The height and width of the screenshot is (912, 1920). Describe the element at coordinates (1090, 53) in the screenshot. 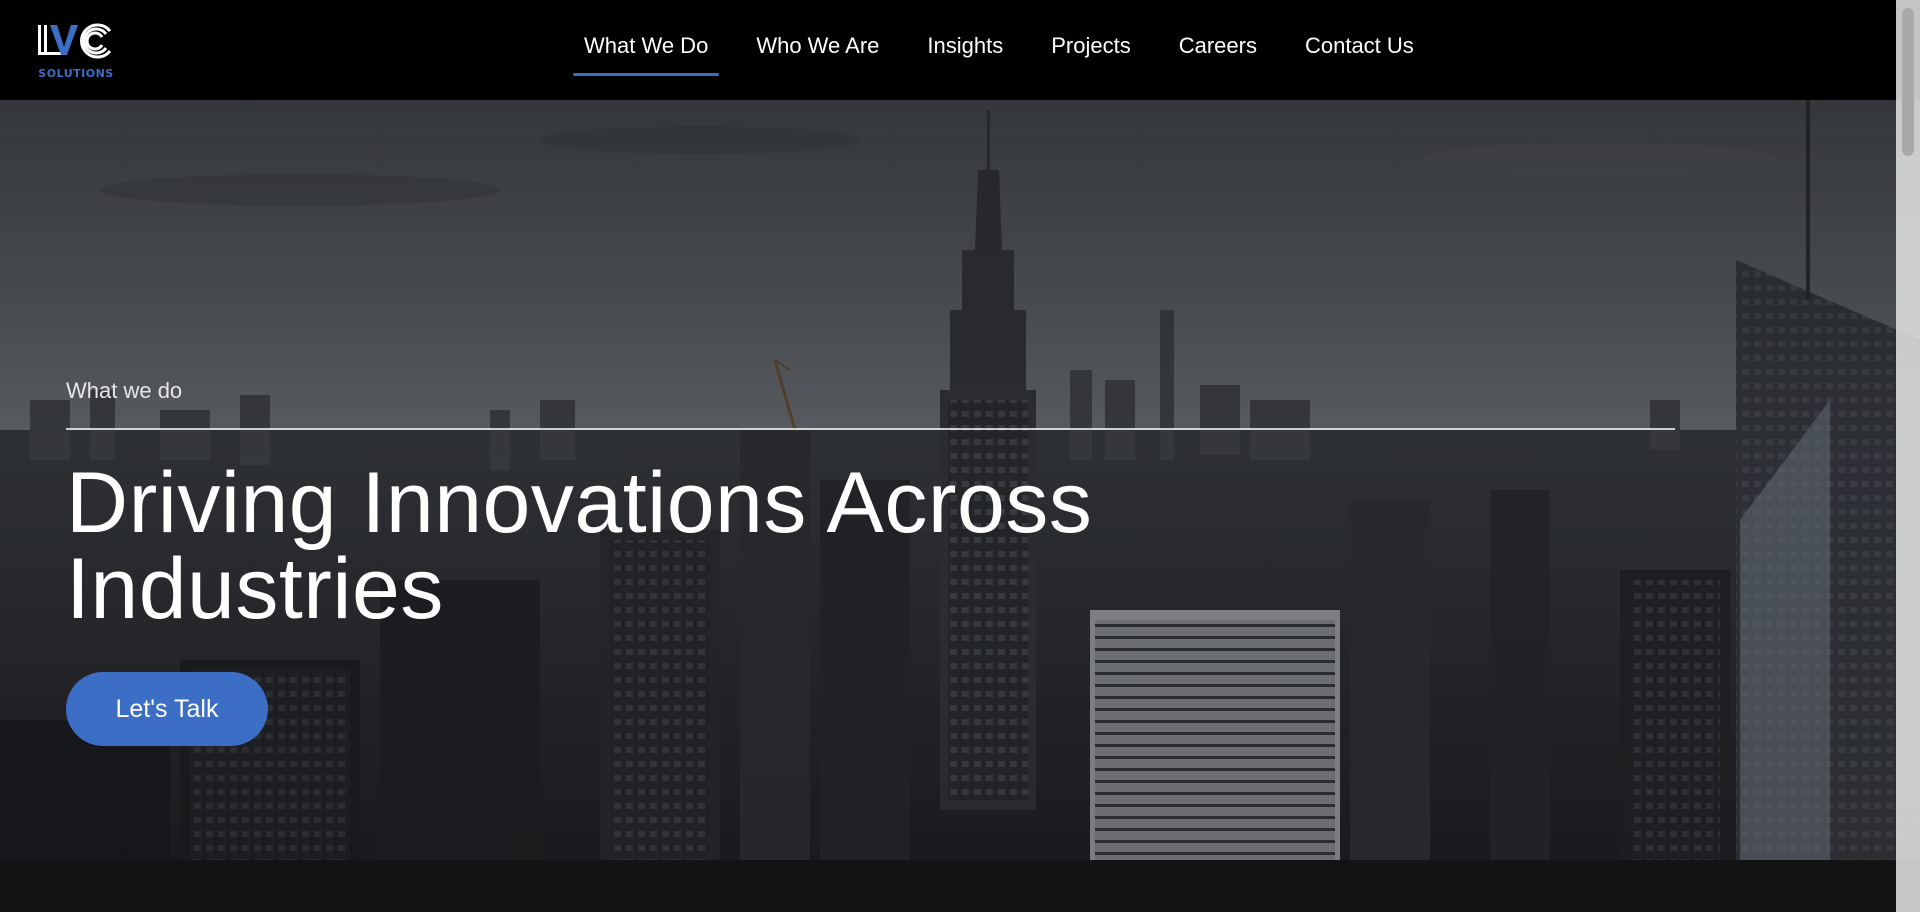

I see `nav-item-projects: Projects` at that location.